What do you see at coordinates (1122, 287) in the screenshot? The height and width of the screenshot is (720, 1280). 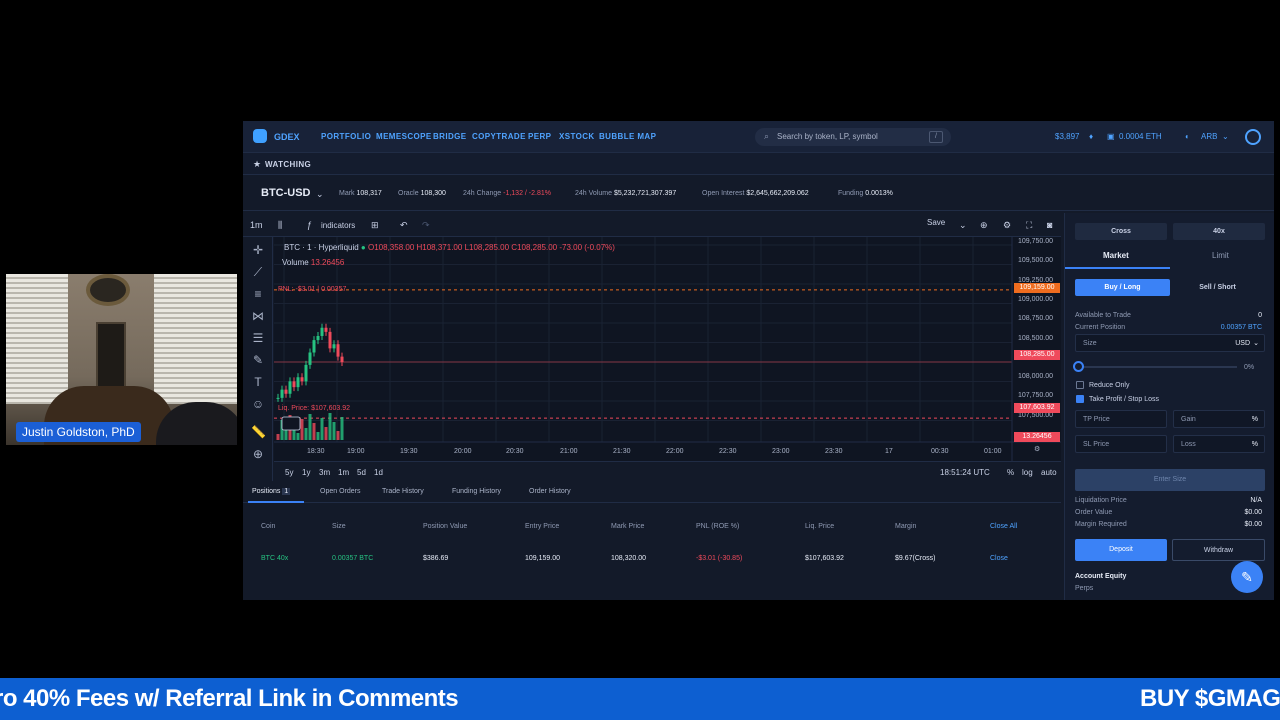 I see `buy-long-button: Buy / Long` at bounding box center [1122, 287].